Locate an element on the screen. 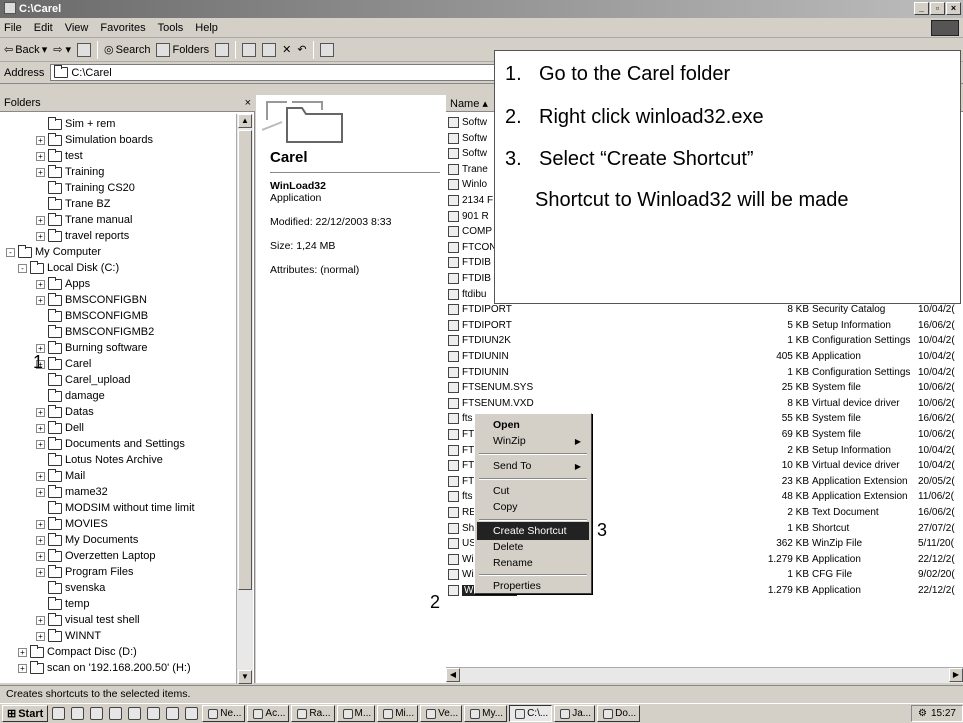 The height and width of the screenshot is (723, 963). tree-item: + Dell is located at coordinates (60, 428).